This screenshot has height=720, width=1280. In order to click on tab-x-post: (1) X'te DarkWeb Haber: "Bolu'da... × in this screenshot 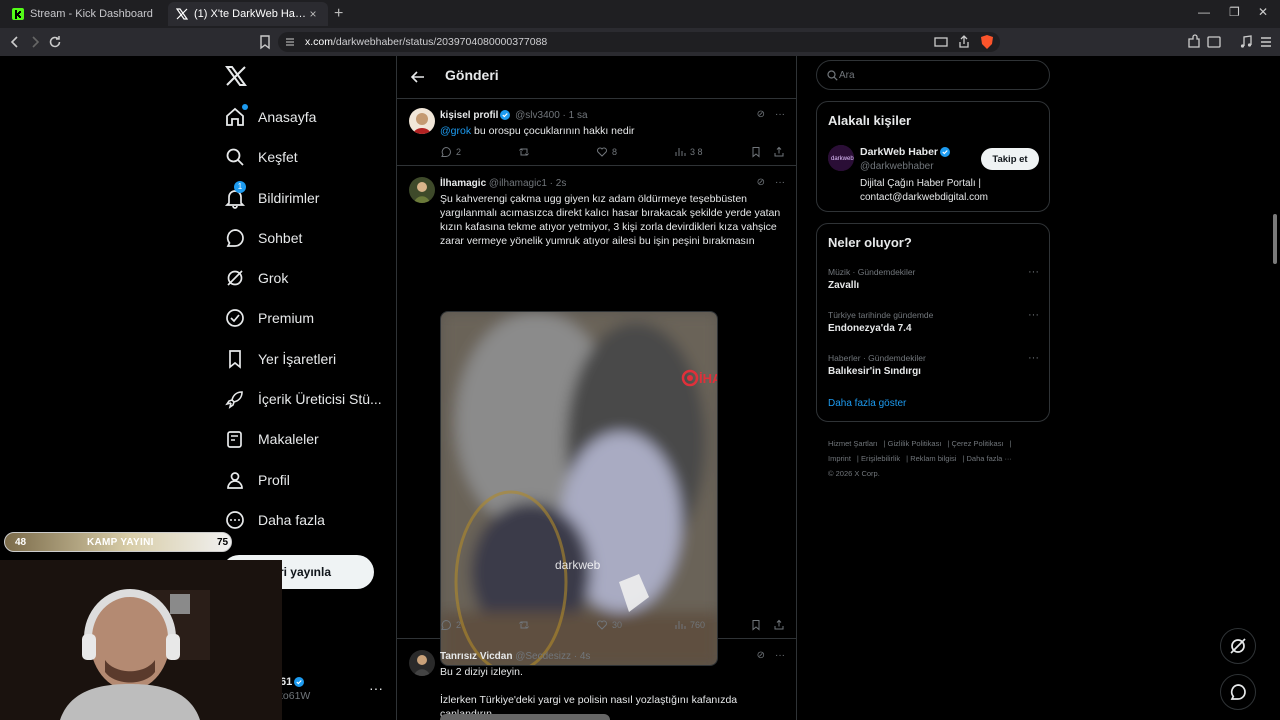, I will do `click(248, 14)`.